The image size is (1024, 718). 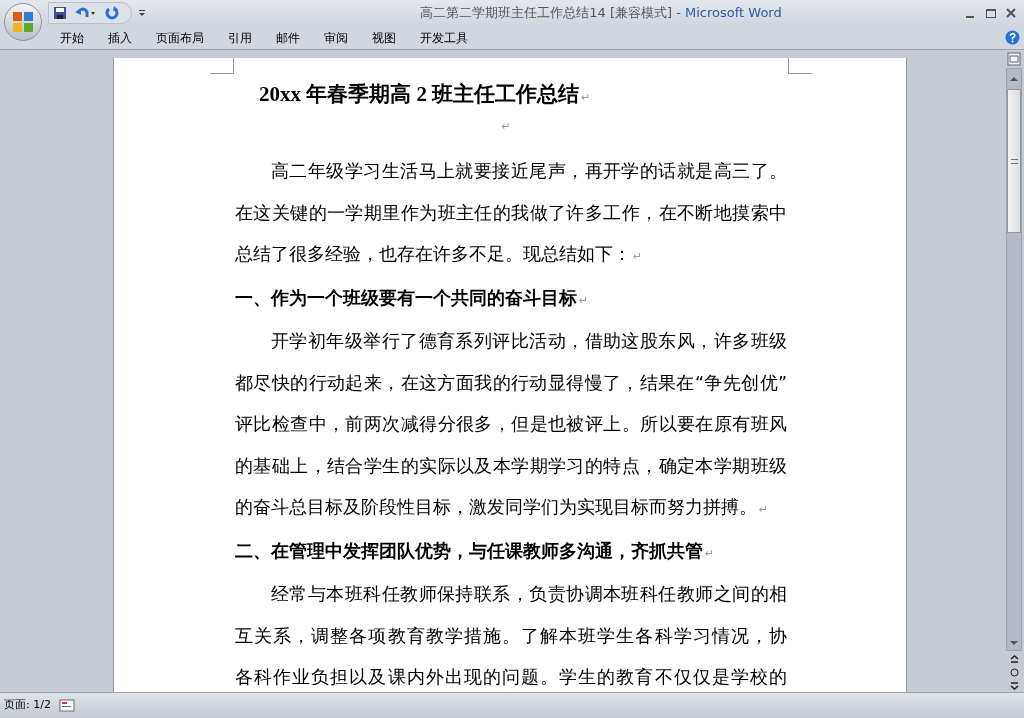 What do you see at coordinates (1014, 672) in the screenshot?
I see `browse-object-icon` at bounding box center [1014, 672].